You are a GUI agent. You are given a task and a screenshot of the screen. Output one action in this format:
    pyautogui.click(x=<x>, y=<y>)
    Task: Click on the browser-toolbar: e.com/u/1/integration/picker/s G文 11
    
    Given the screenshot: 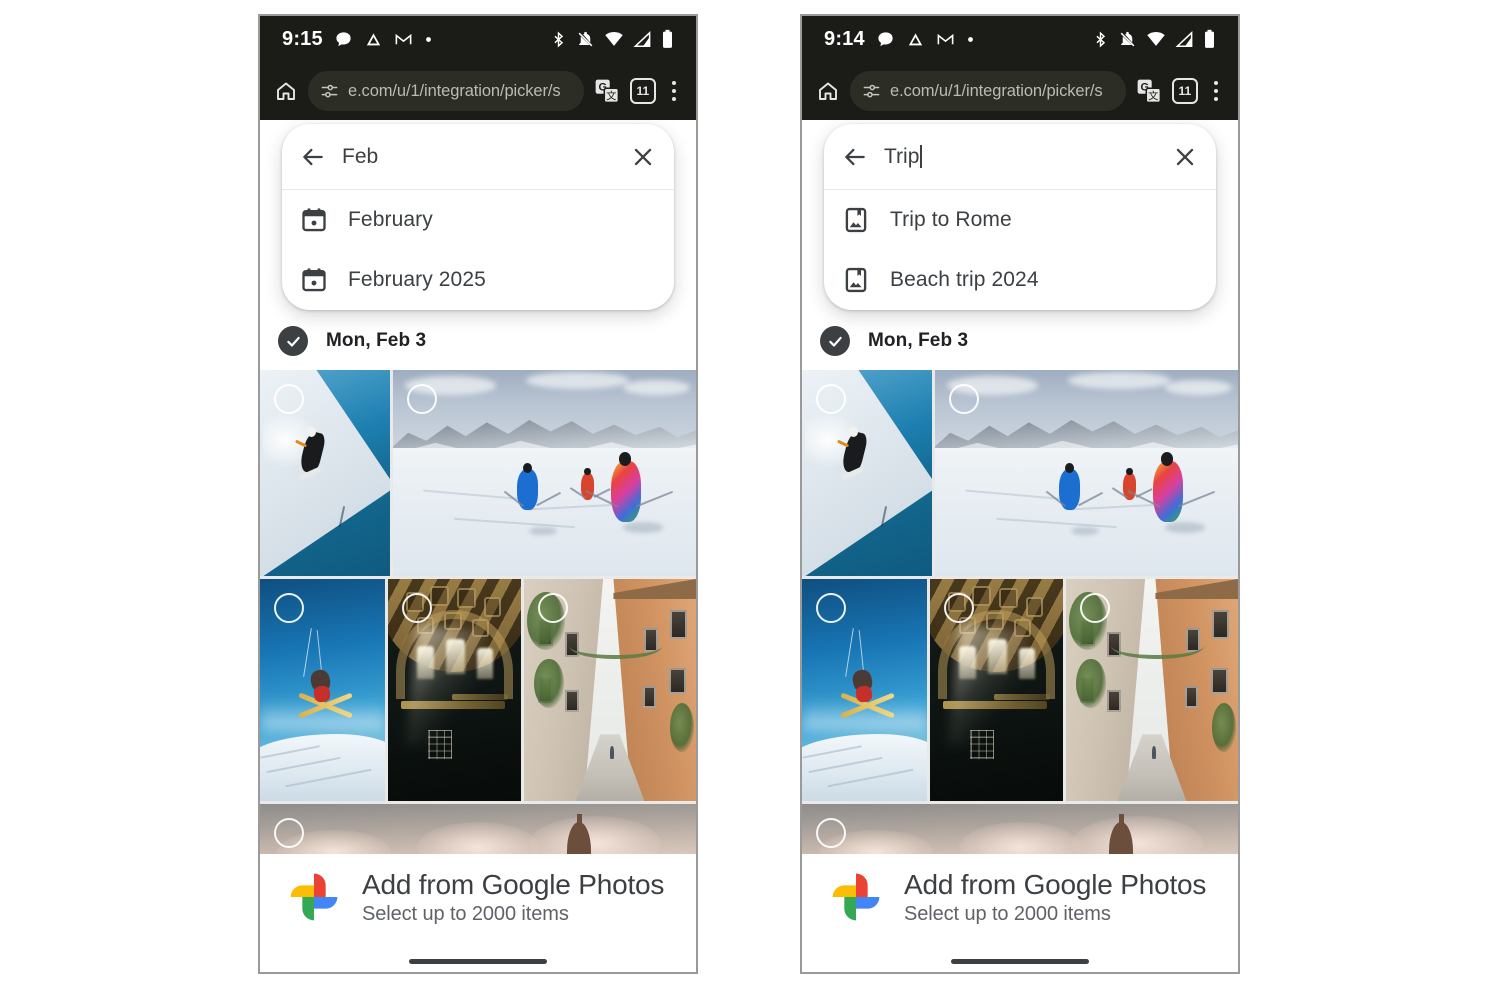 What is the action you would take?
    pyautogui.click(x=1020, y=91)
    